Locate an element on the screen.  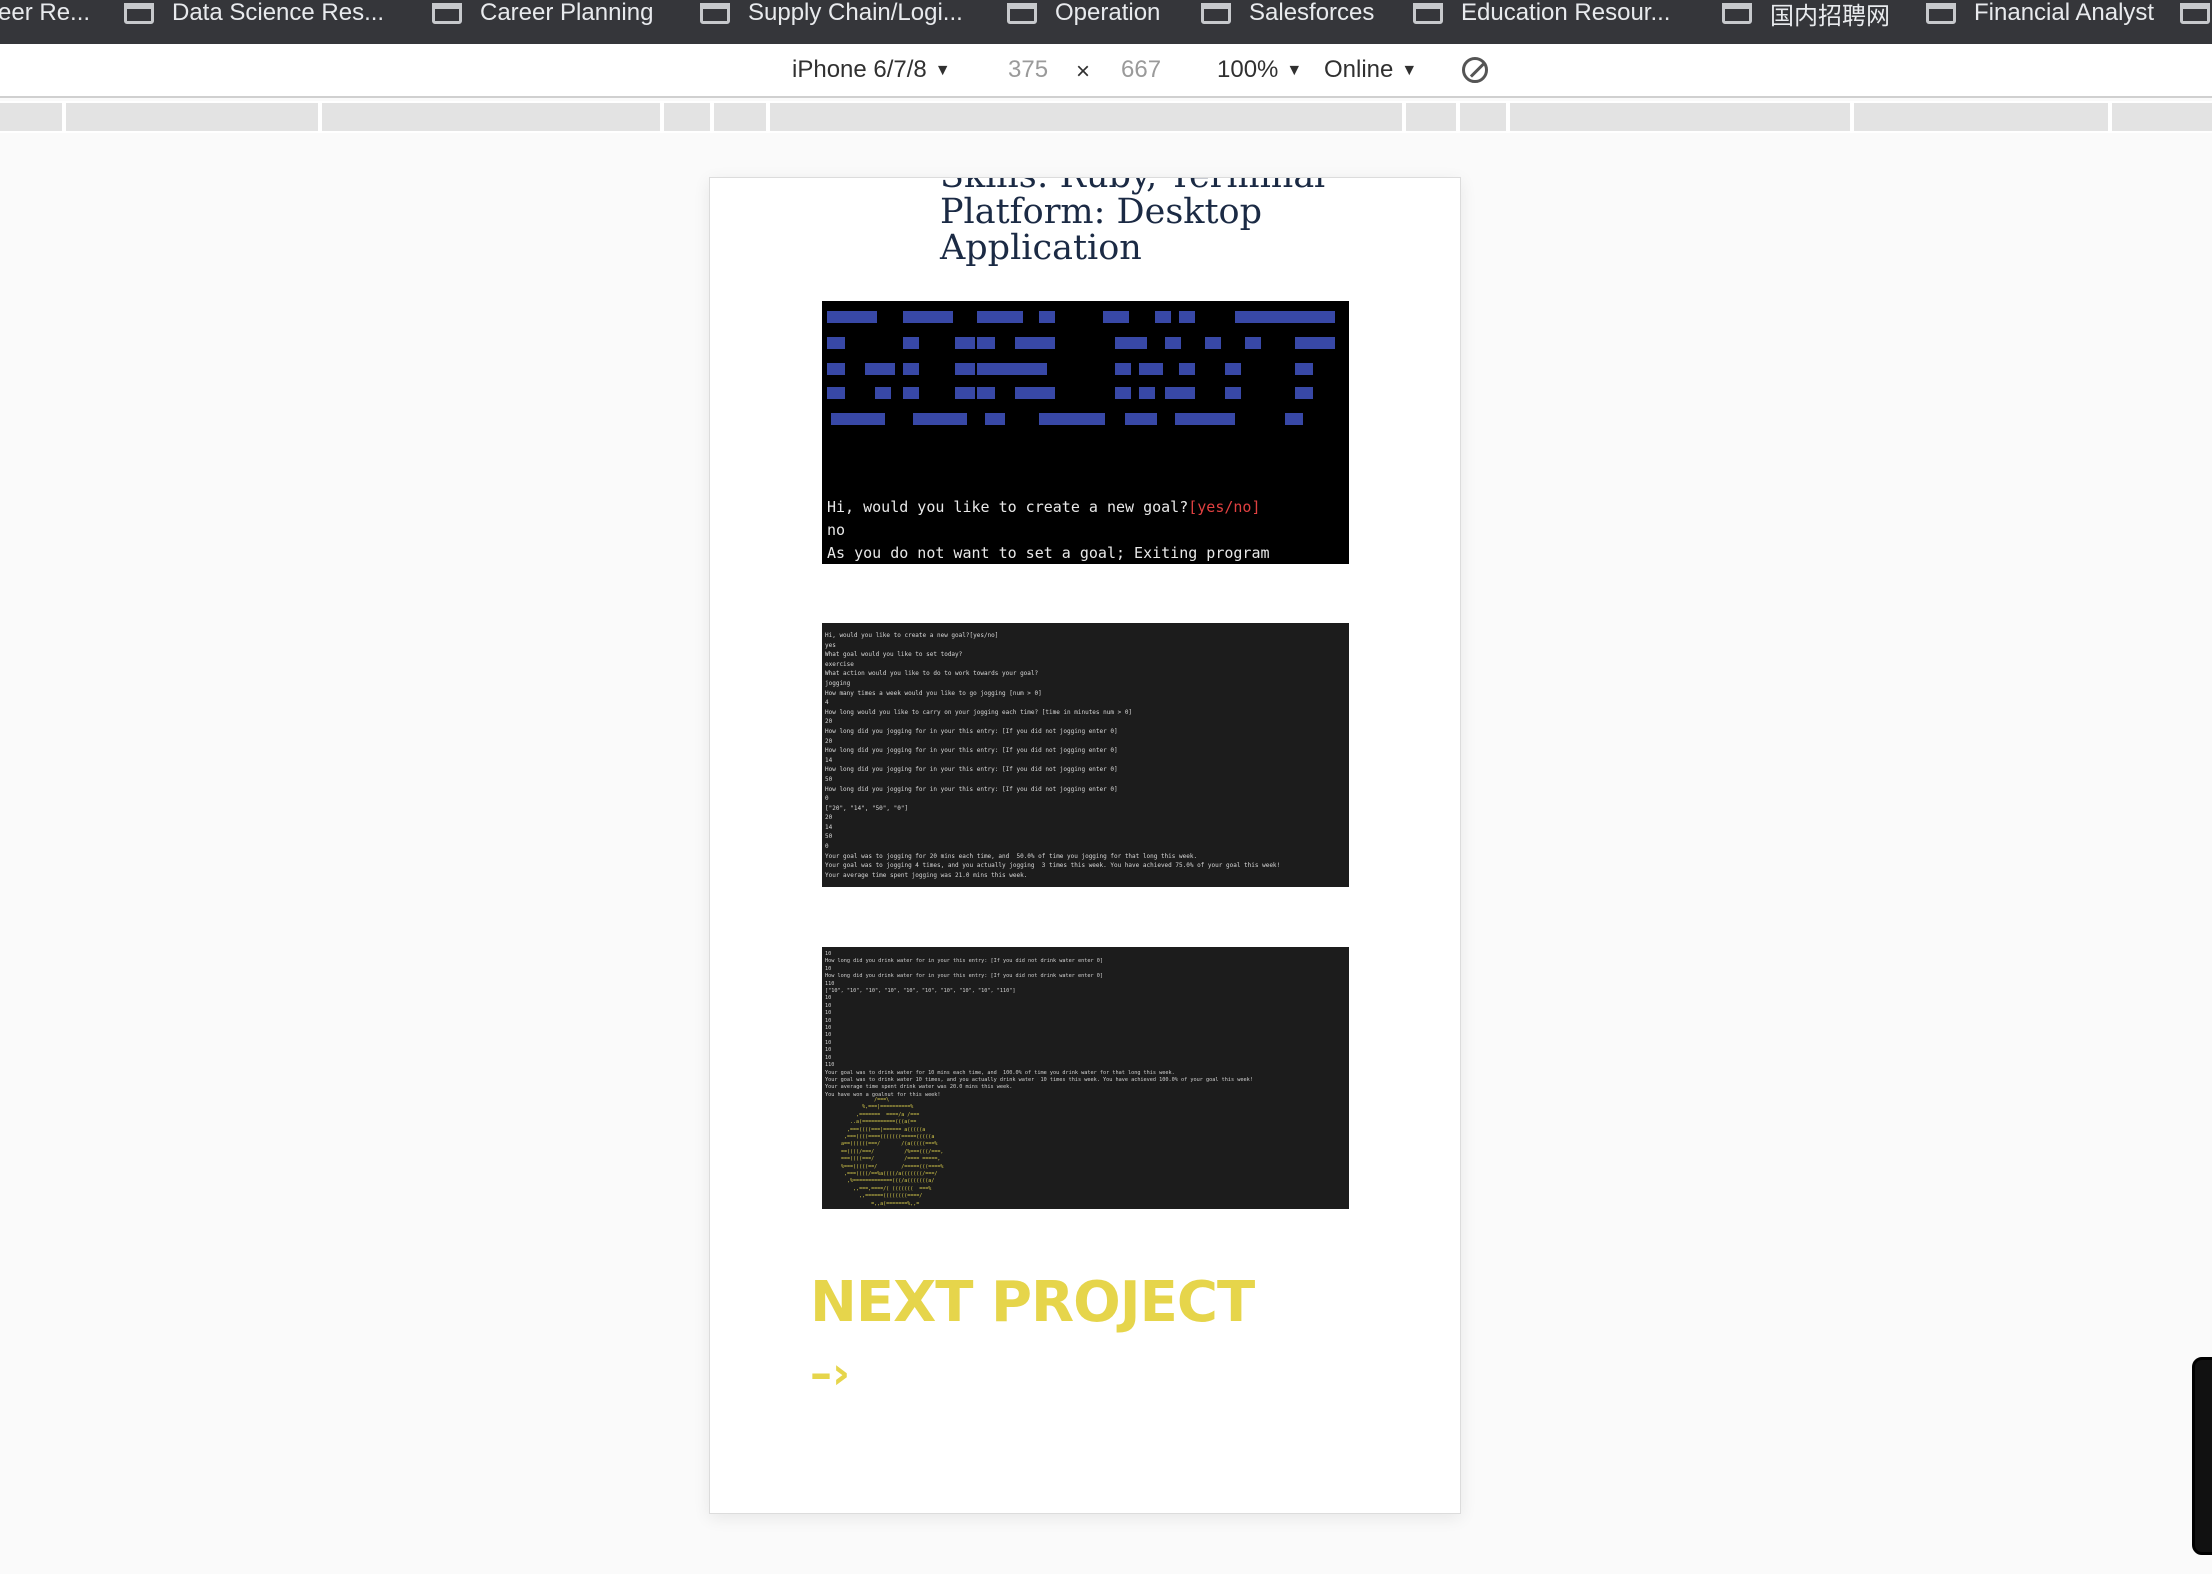
height-input: 667 is located at coordinates (1141, 70).